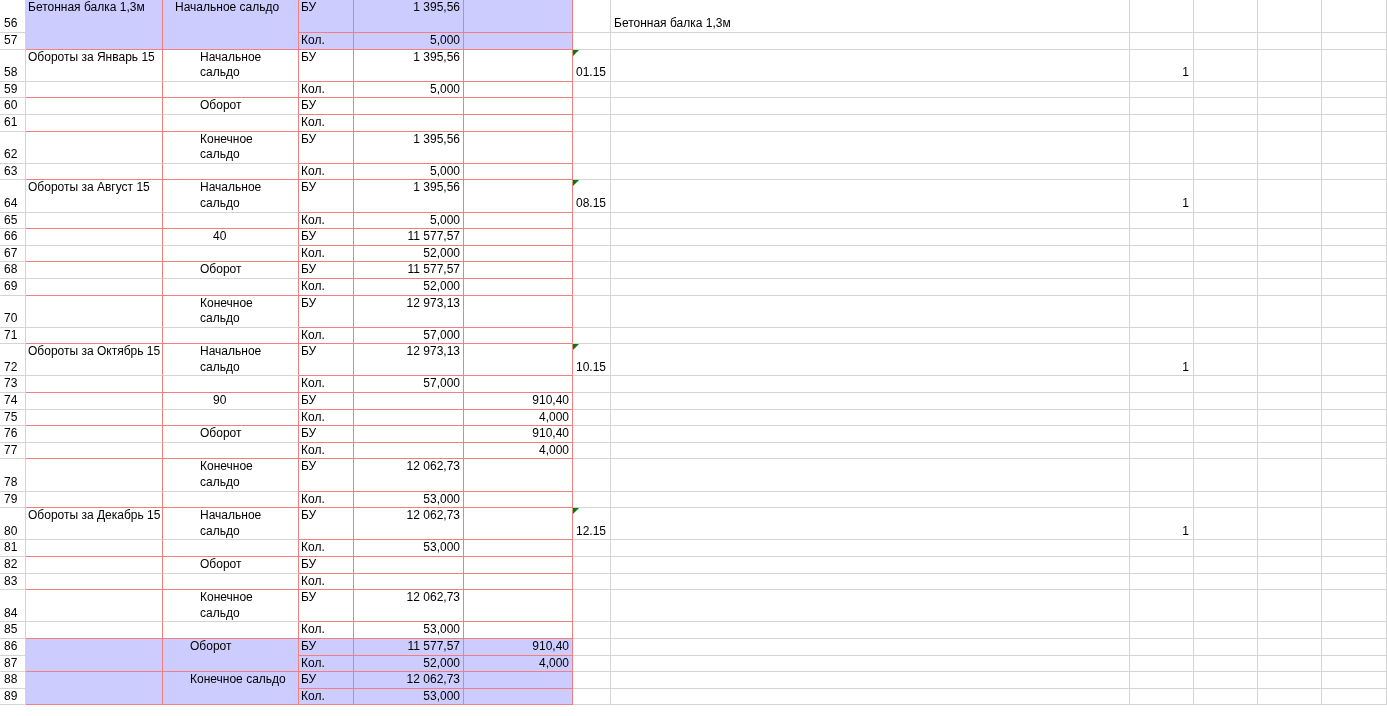 The width and height of the screenshot is (1387, 716). I want to click on row-number: 82, so click(13, 565).